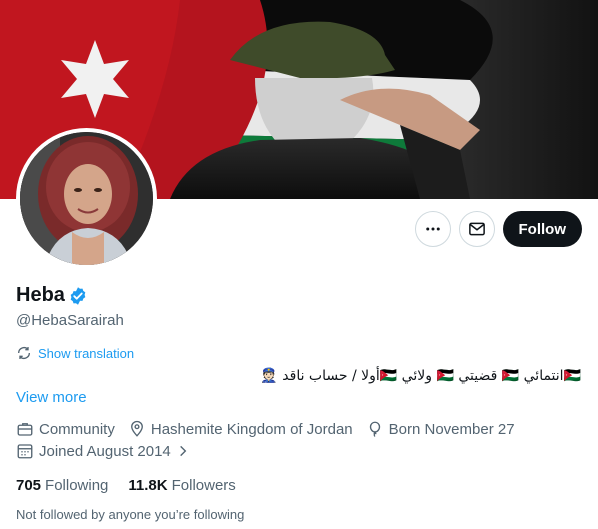  Describe the element at coordinates (251, 429) in the screenshot. I see `location-label: Hashemite Kingdom of Jordan` at that location.